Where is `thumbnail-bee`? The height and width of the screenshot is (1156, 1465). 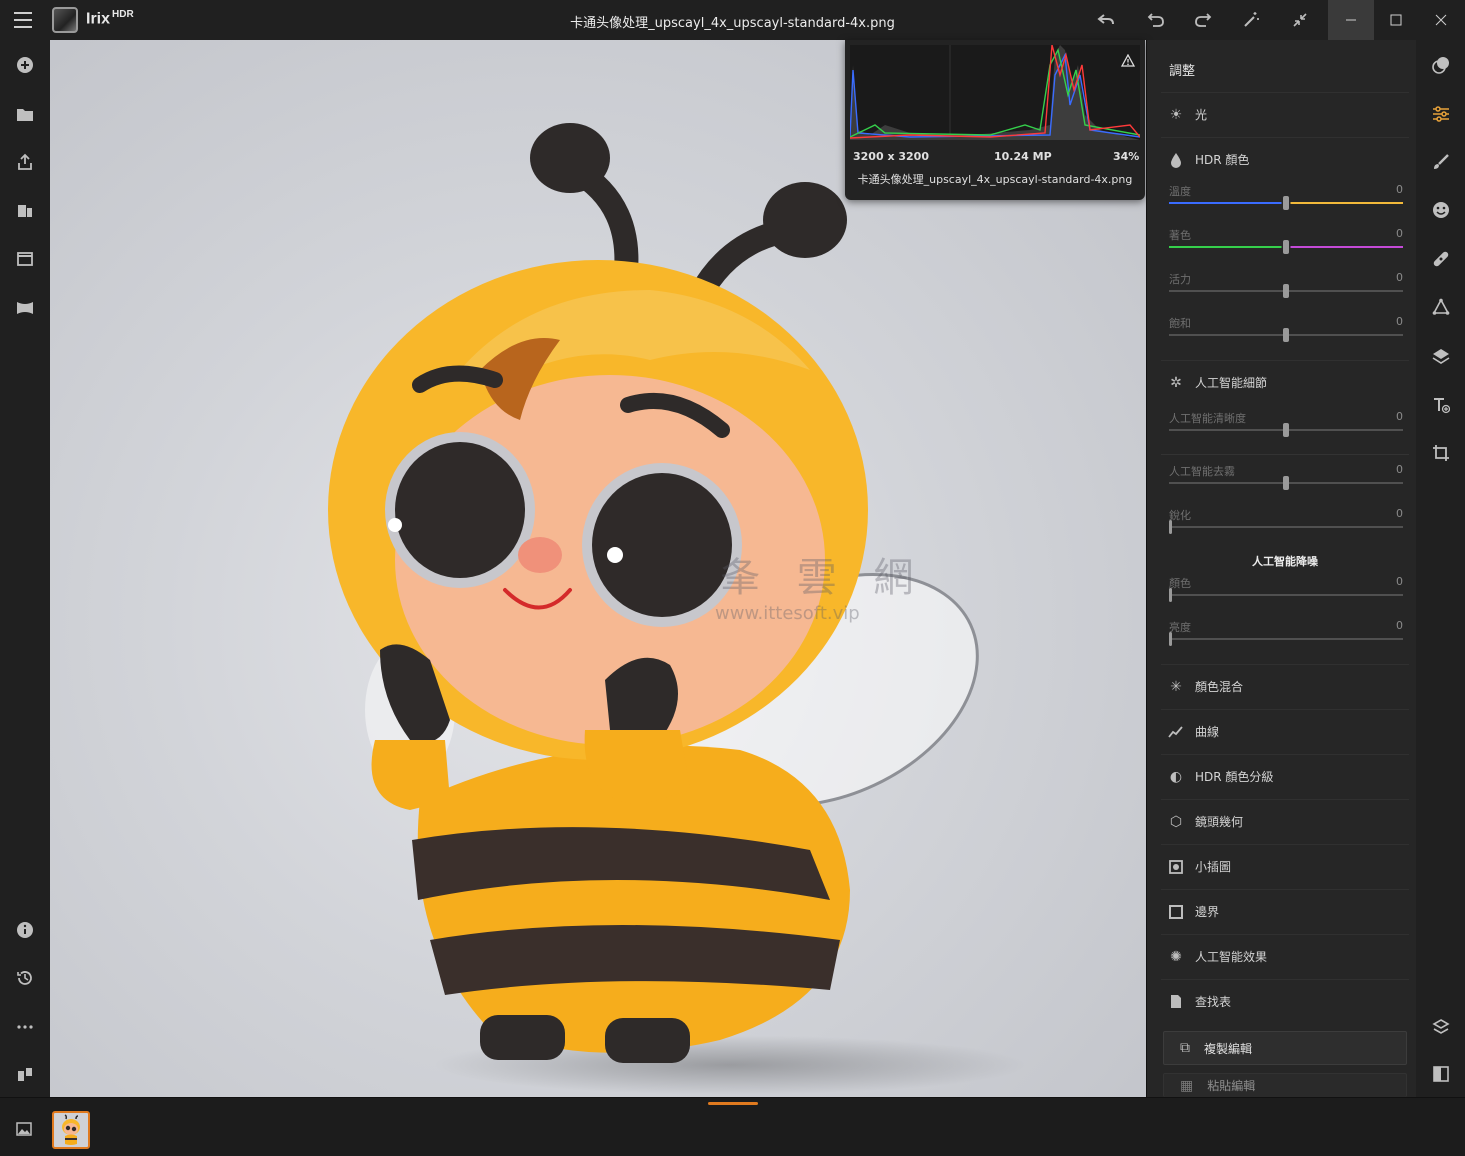 thumbnail-bee is located at coordinates (71, 1130).